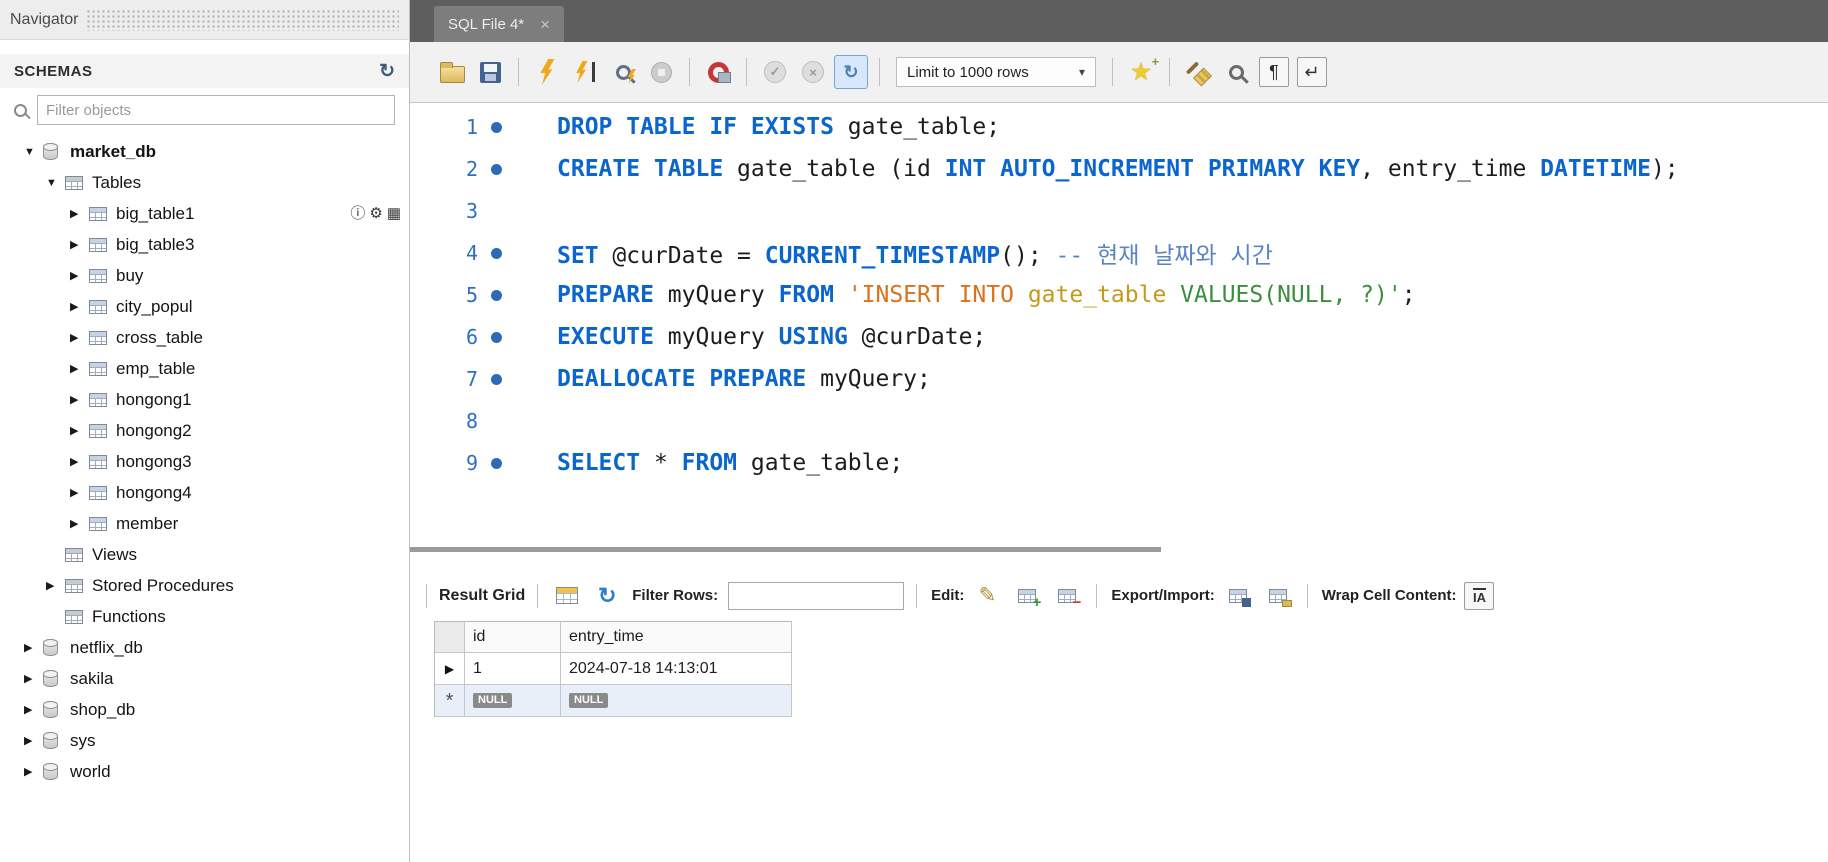  I want to click on column-header-entry_time: entry_time, so click(676, 637).